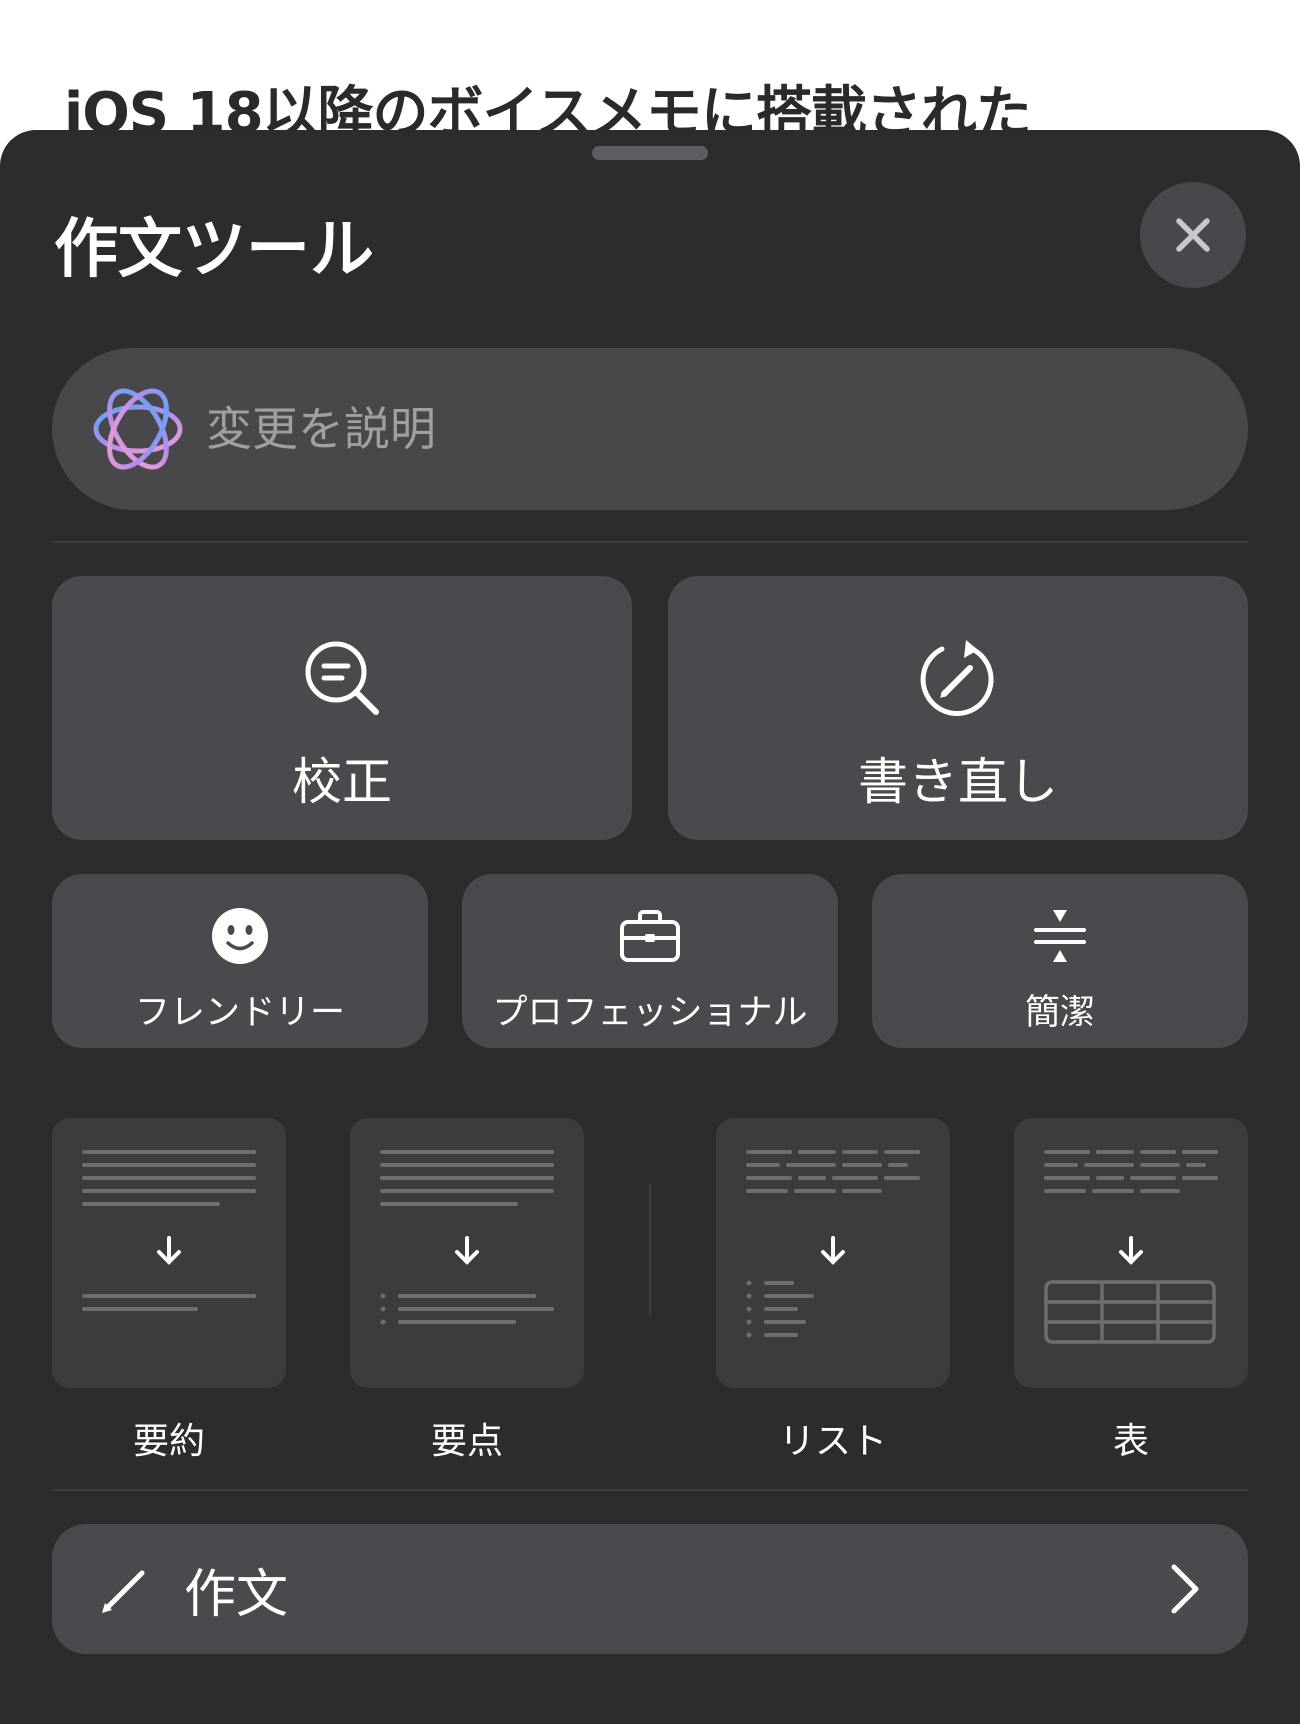  I want to click on professional-label: プロフェッショナル, so click(650, 1013).